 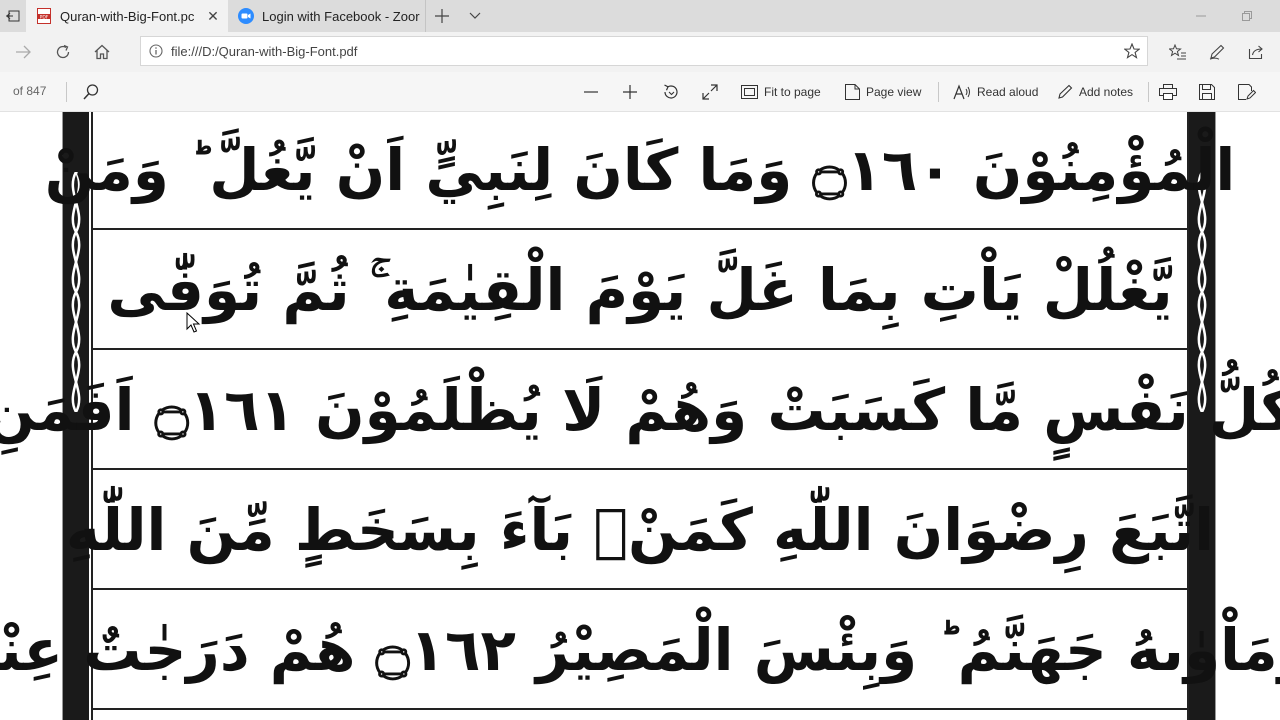 What do you see at coordinates (852, 92) in the screenshot?
I see `page-view-icon` at bounding box center [852, 92].